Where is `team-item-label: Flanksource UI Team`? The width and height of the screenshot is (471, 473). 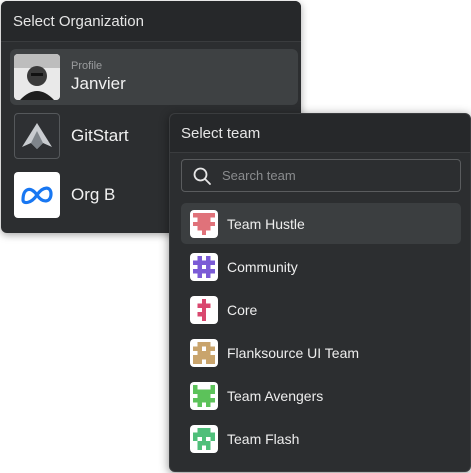
team-item-label: Flanksource UI Team is located at coordinates (293, 352).